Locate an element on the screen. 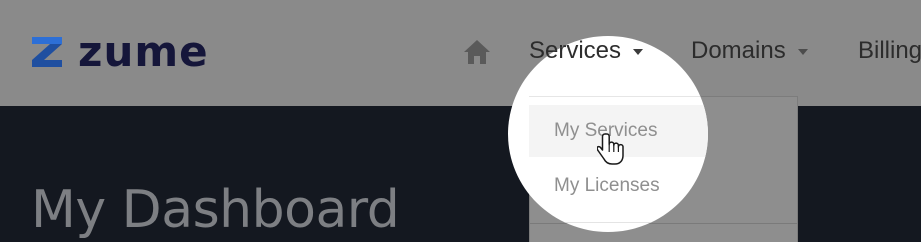  dropdown-item-my-licenses: My Licenses is located at coordinates (607, 186).